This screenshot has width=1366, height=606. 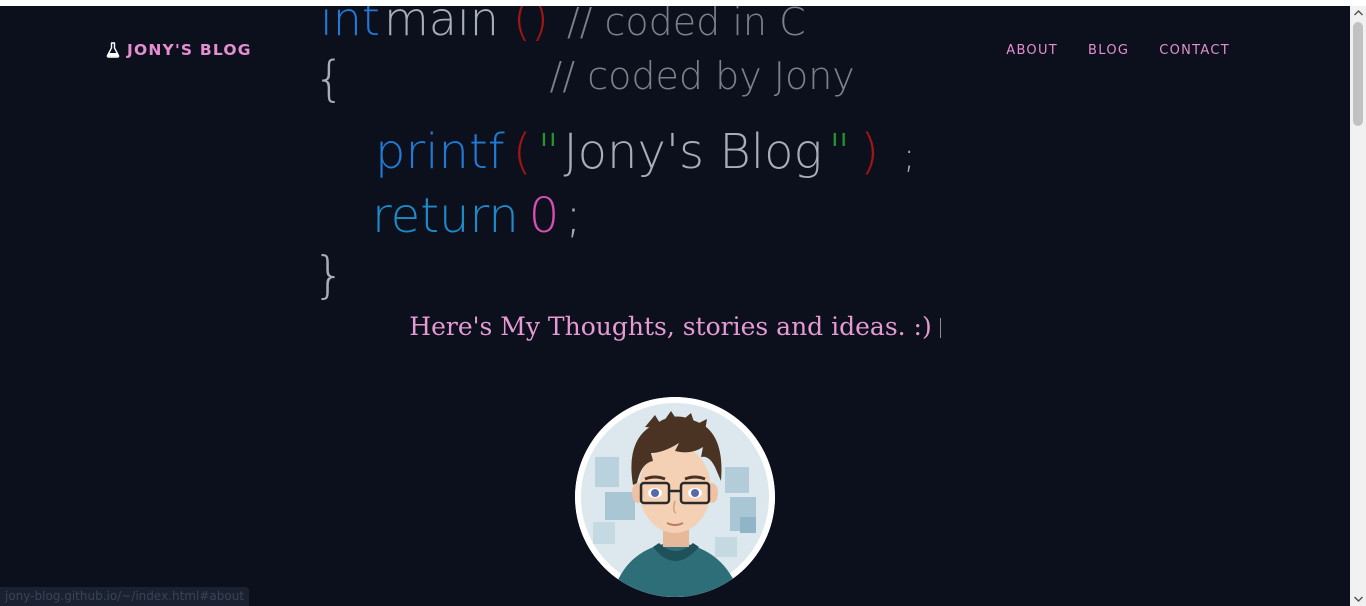 What do you see at coordinates (189, 50) in the screenshot?
I see `brand-name: JONY'S BLOG` at bounding box center [189, 50].